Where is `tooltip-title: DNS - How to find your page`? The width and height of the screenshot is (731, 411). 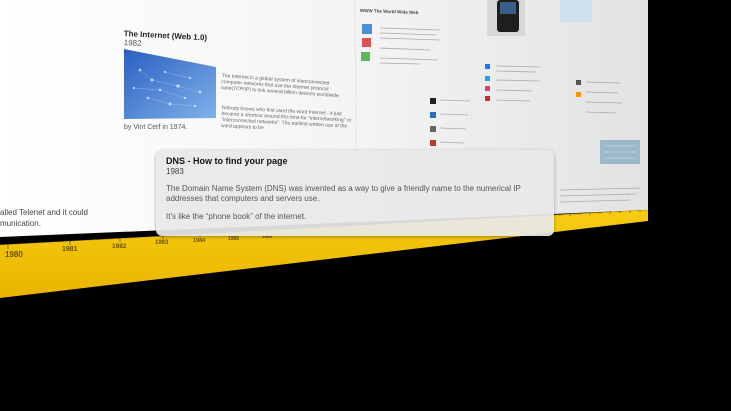
tooltip-title: DNS - How to find your page is located at coordinates (227, 161).